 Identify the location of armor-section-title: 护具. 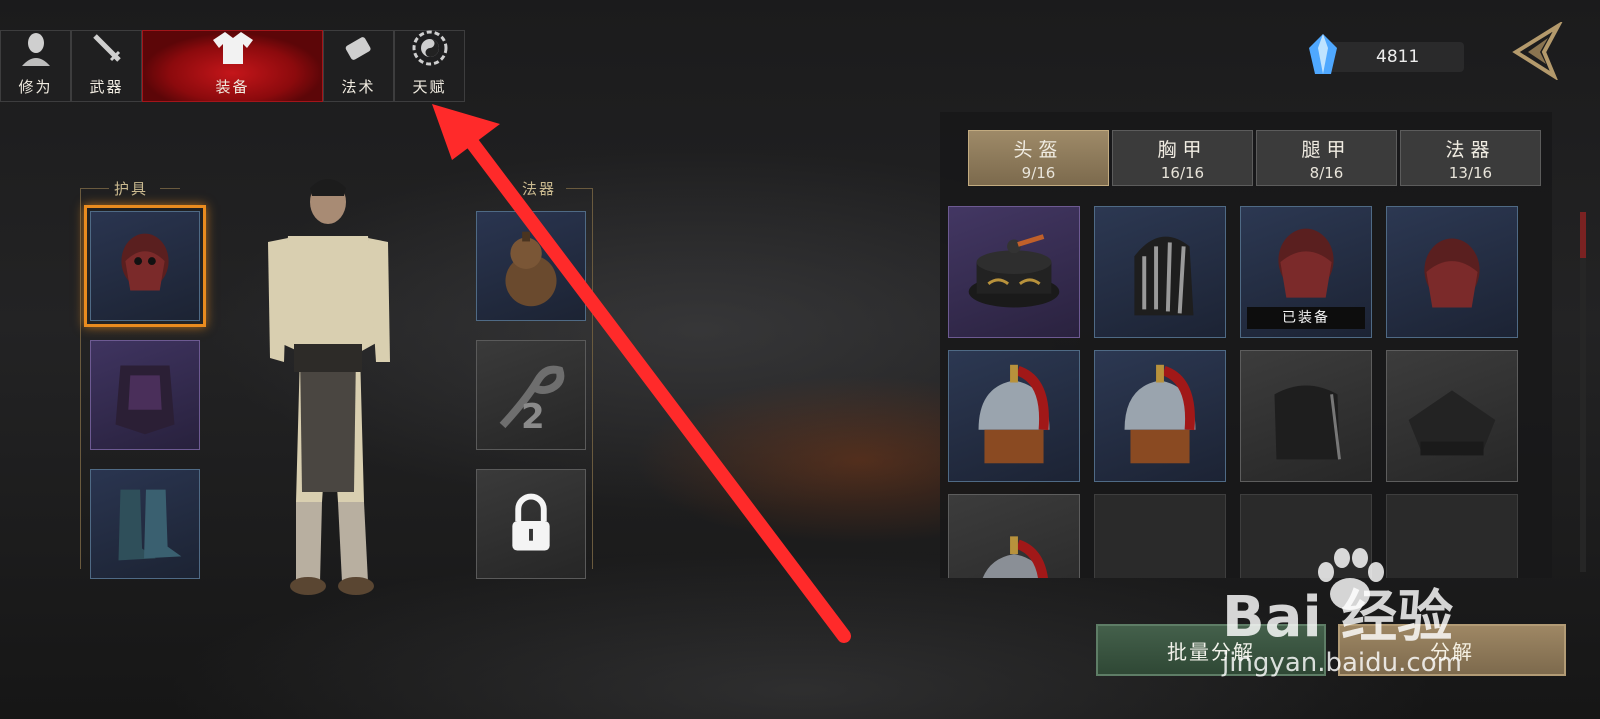
(131, 189).